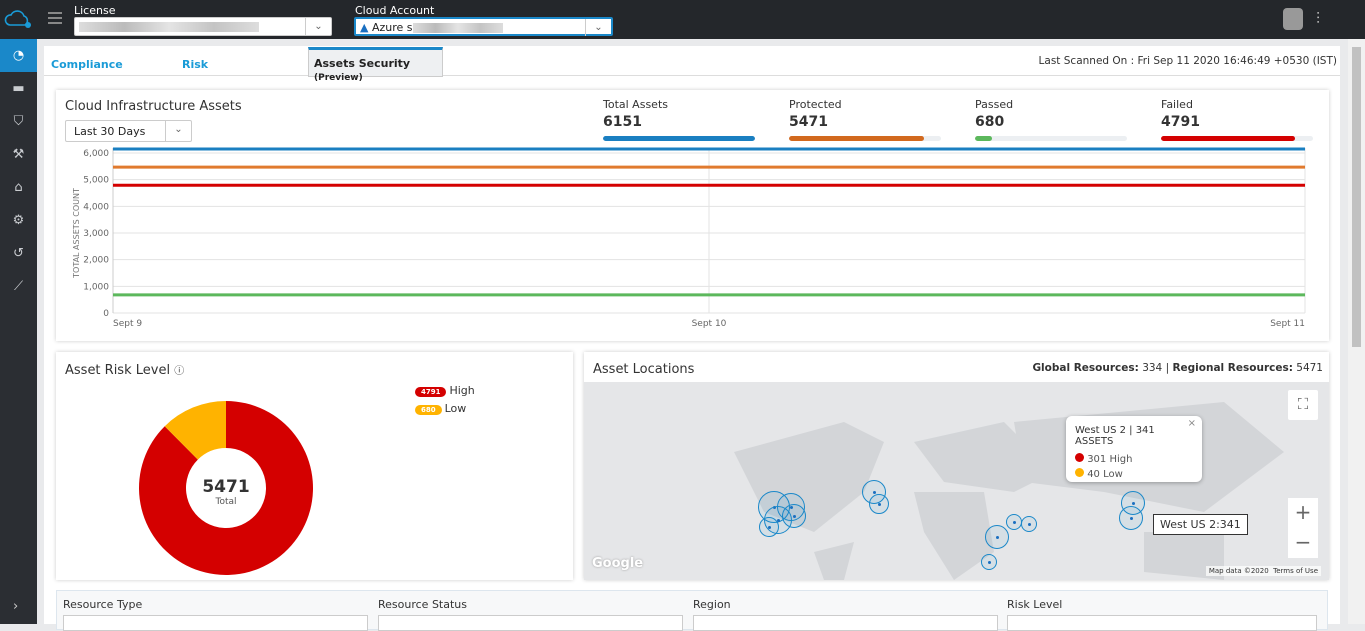  Describe the element at coordinates (17, 19) in the screenshot. I see `cloud-logo-icon` at that location.